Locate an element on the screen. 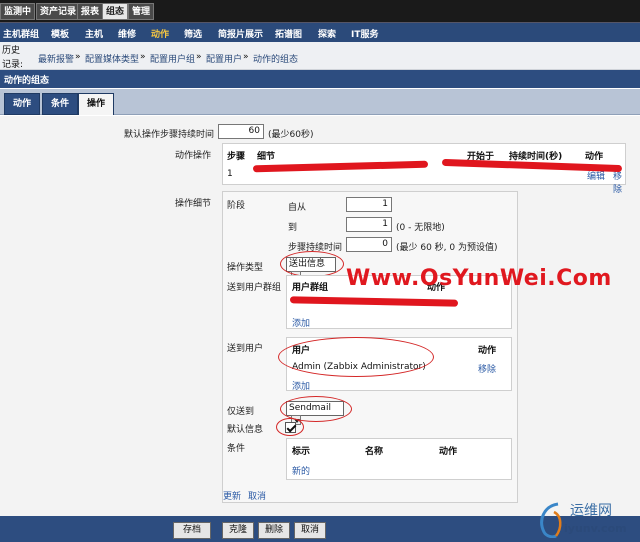  remove-user-link: 移除 is located at coordinates (487, 368).